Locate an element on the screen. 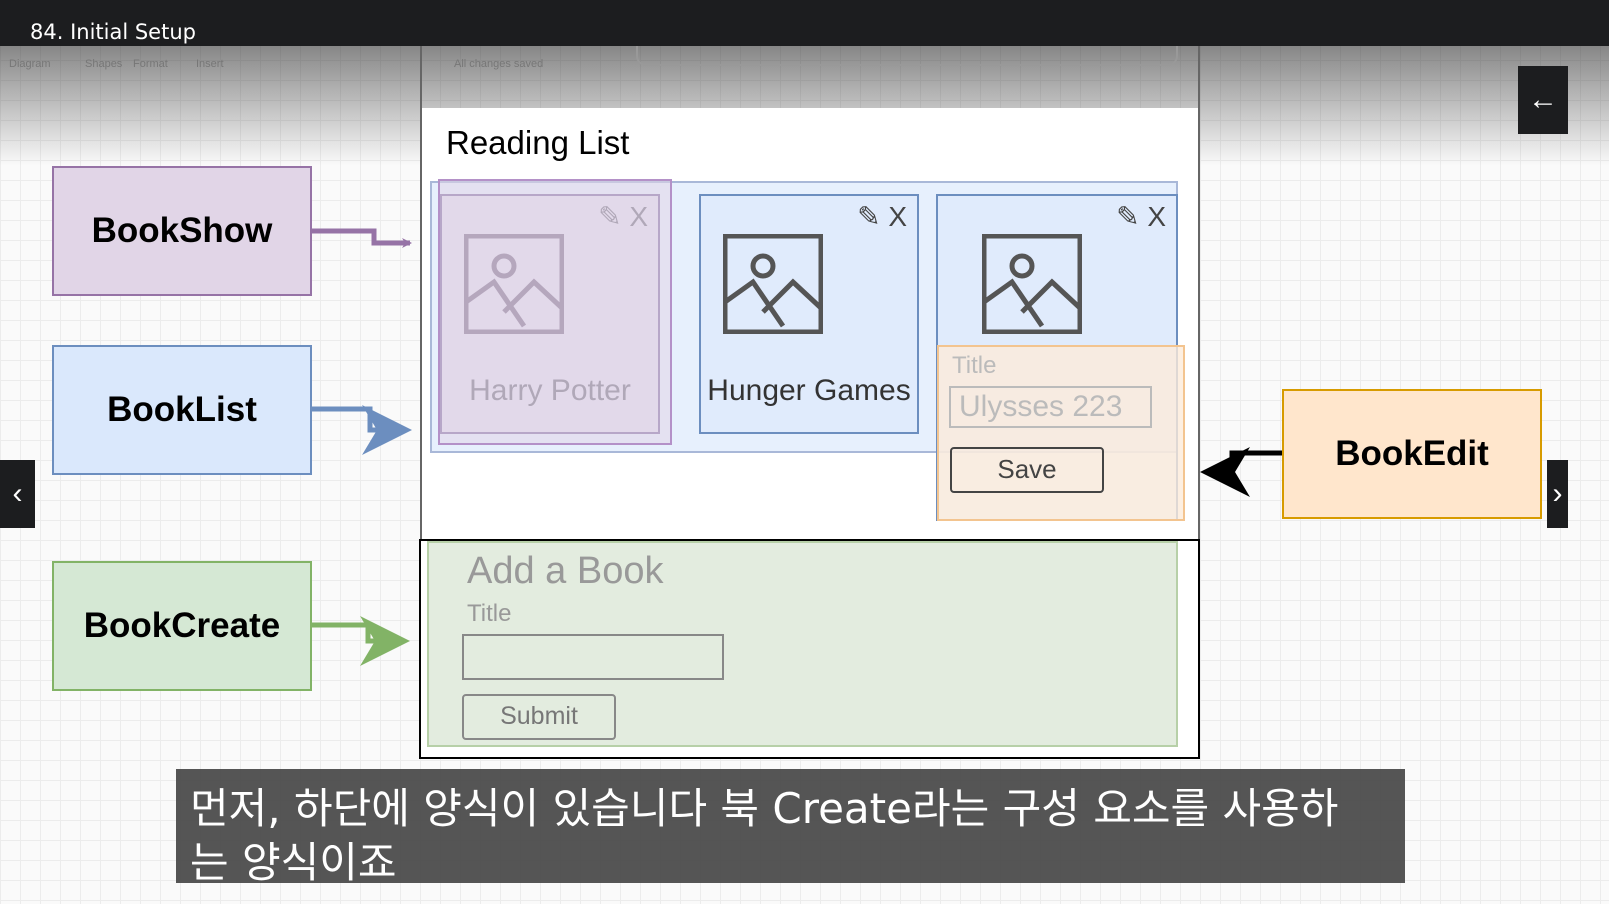 This screenshot has height=904, width=1609. caption-line-2: 는 양식이죠 is located at coordinates (293, 862).